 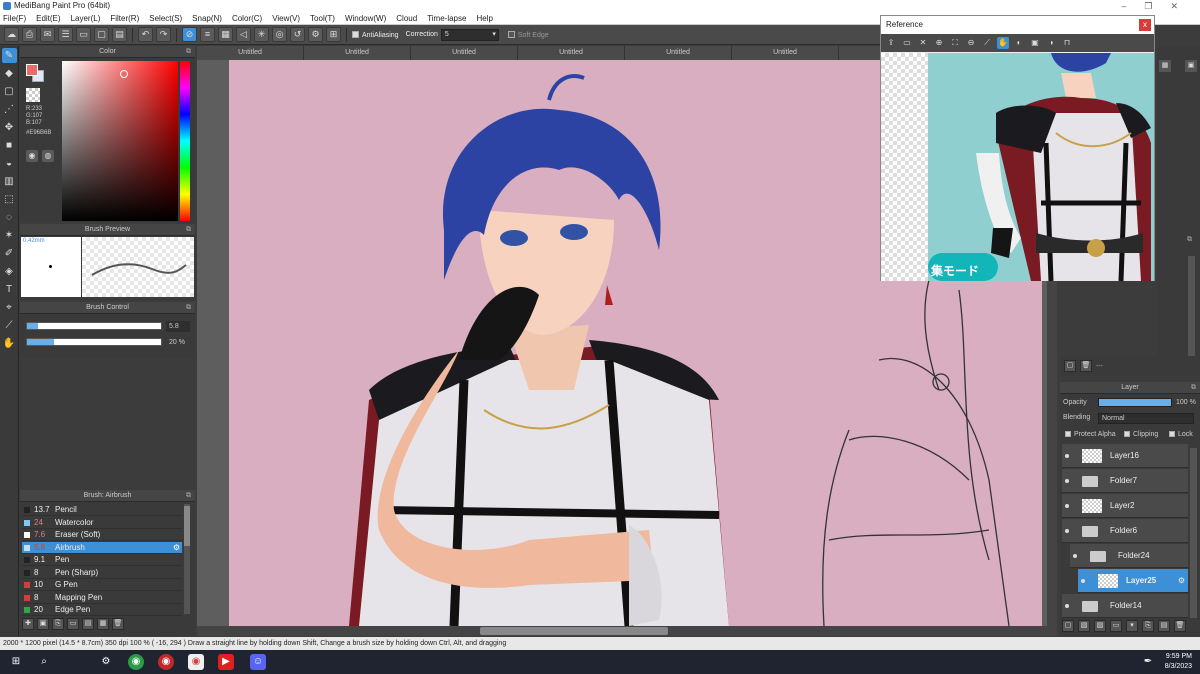 What do you see at coordinates (1003, 43) in the screenshot?
I see `hand-icon: ✋` at bounding box center [1003, 43].